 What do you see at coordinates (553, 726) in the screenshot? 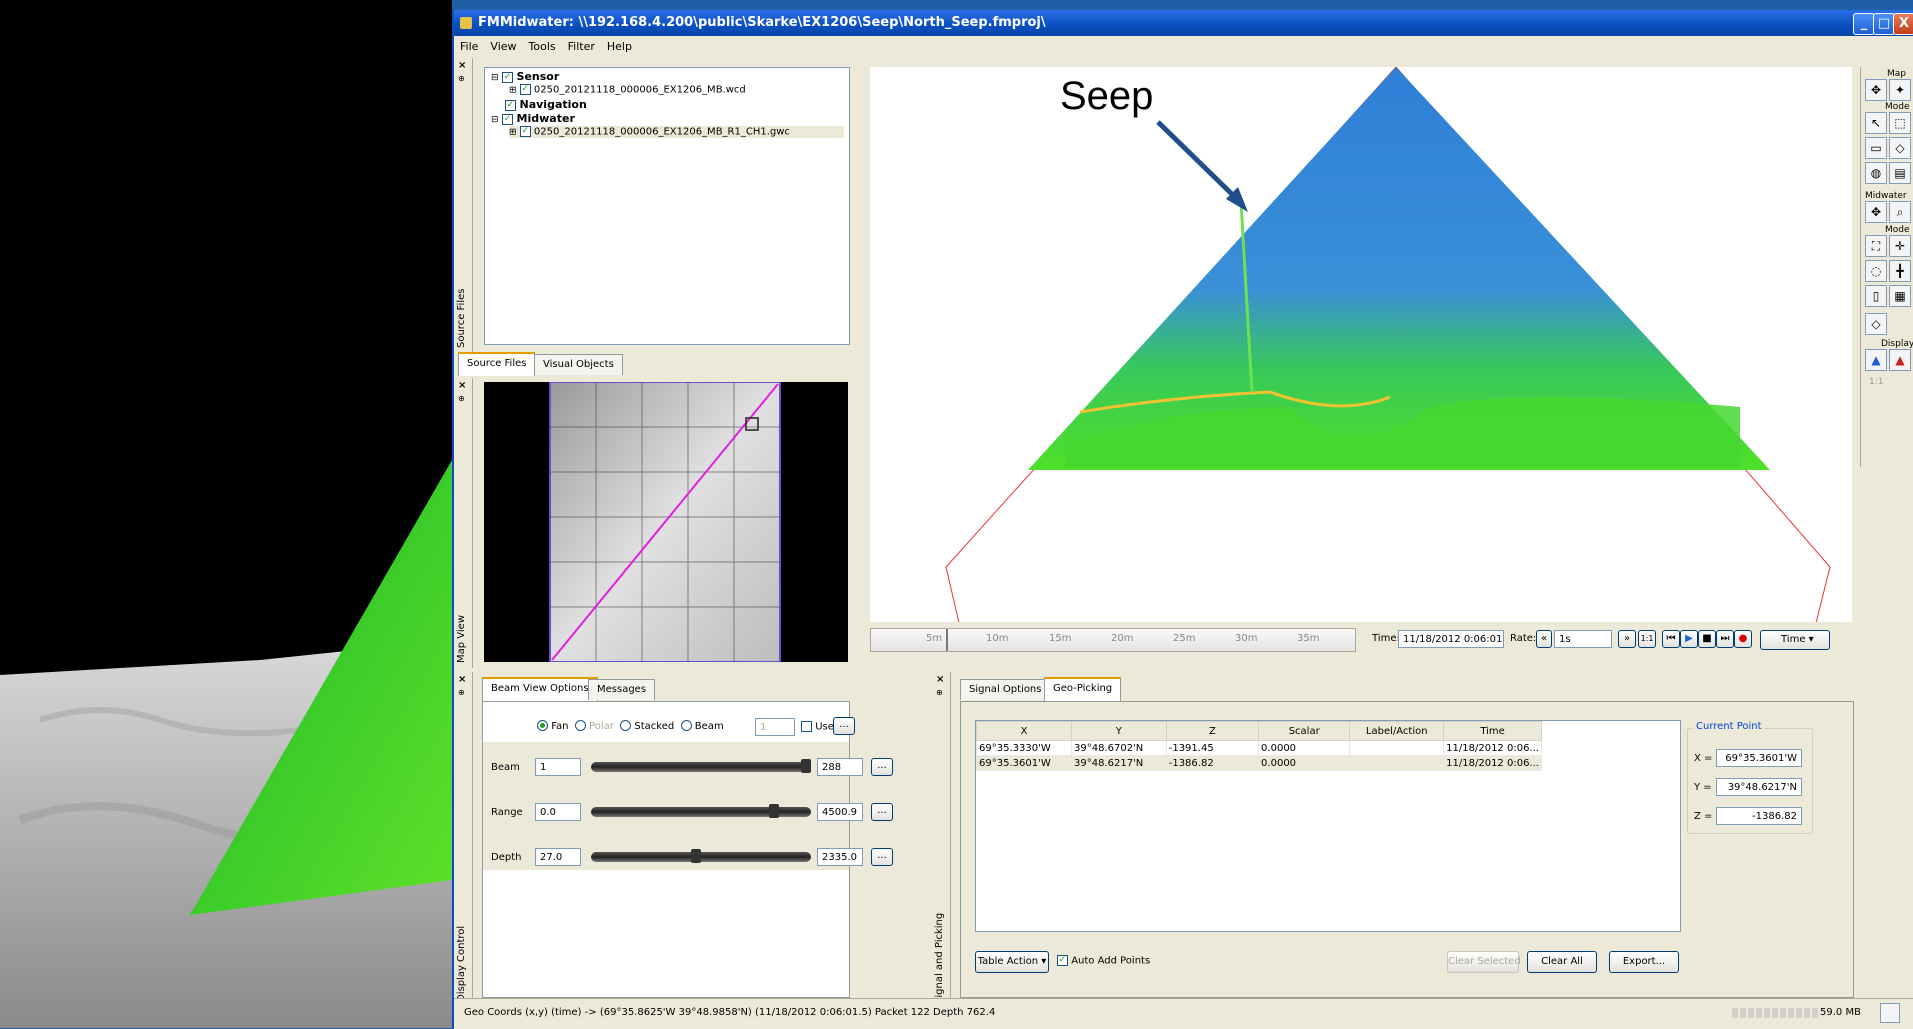
I see `radio-fan: Fan` at bounding box center [553, 726].